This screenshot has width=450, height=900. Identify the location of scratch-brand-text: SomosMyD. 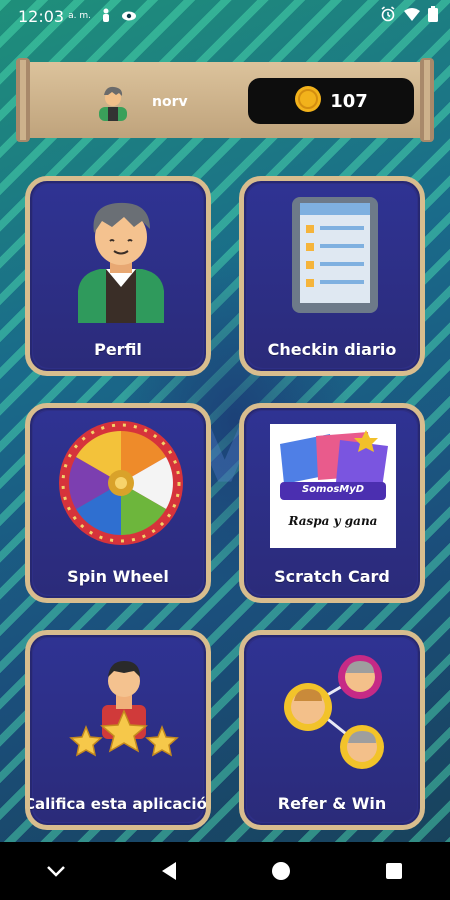
(333, 489).